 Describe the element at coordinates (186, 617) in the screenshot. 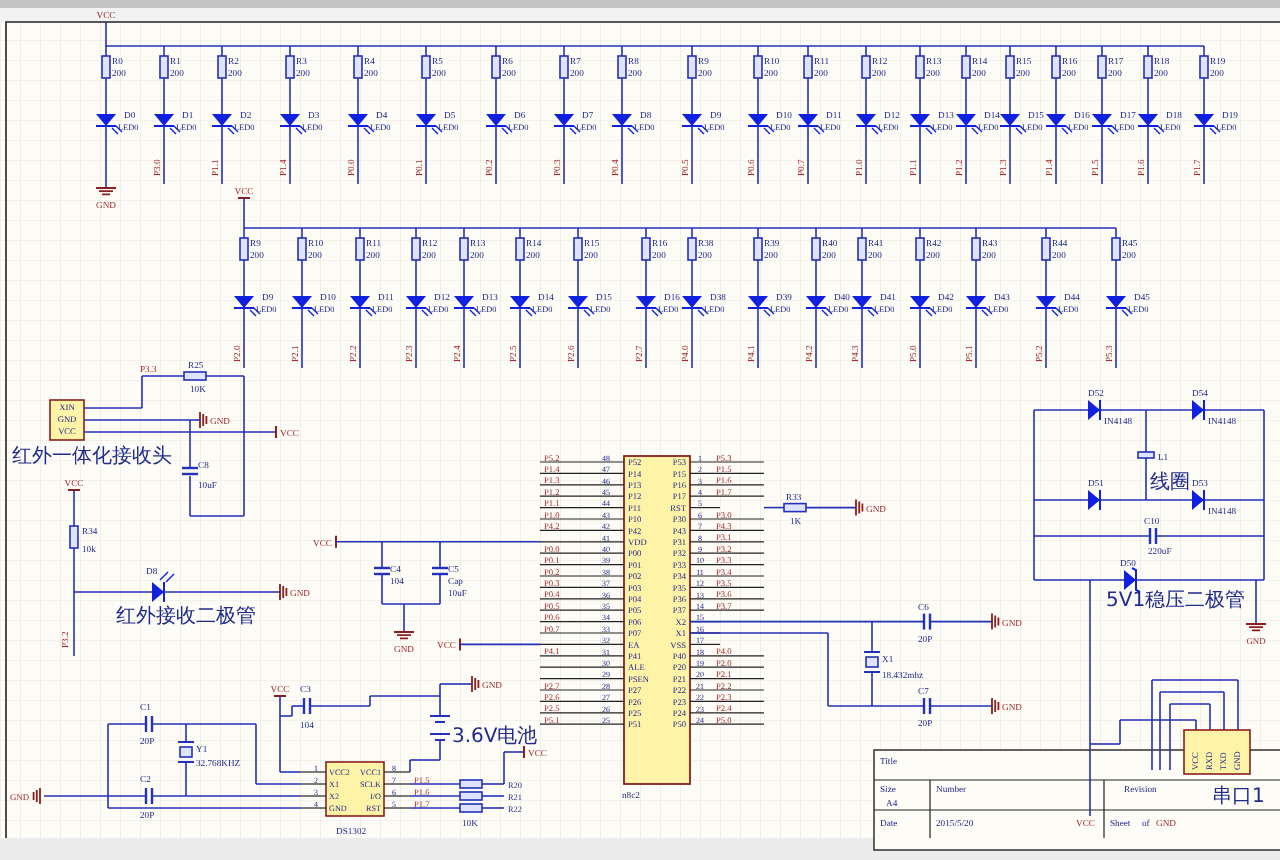

I see `component-caption: 红外接收二极管` at that location.